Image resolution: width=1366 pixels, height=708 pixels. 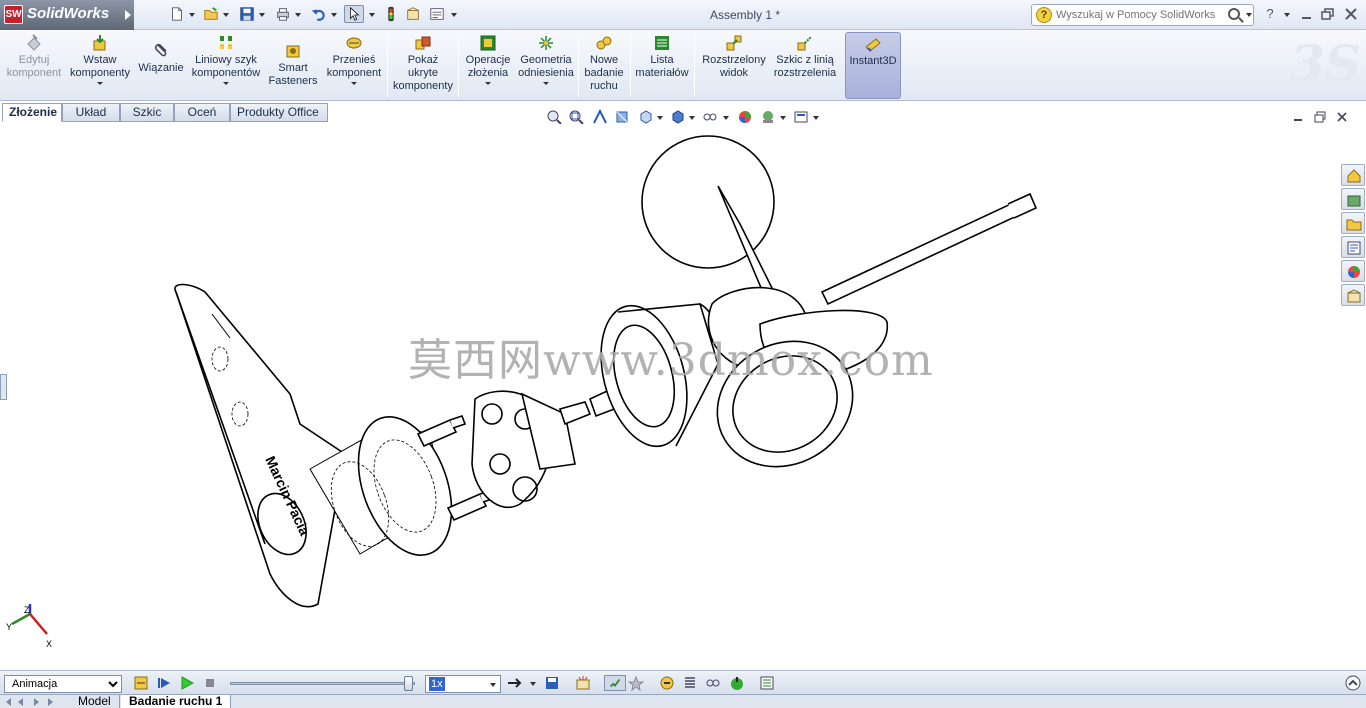 I want to click on display-style-icon, so click(x=678, y=117).